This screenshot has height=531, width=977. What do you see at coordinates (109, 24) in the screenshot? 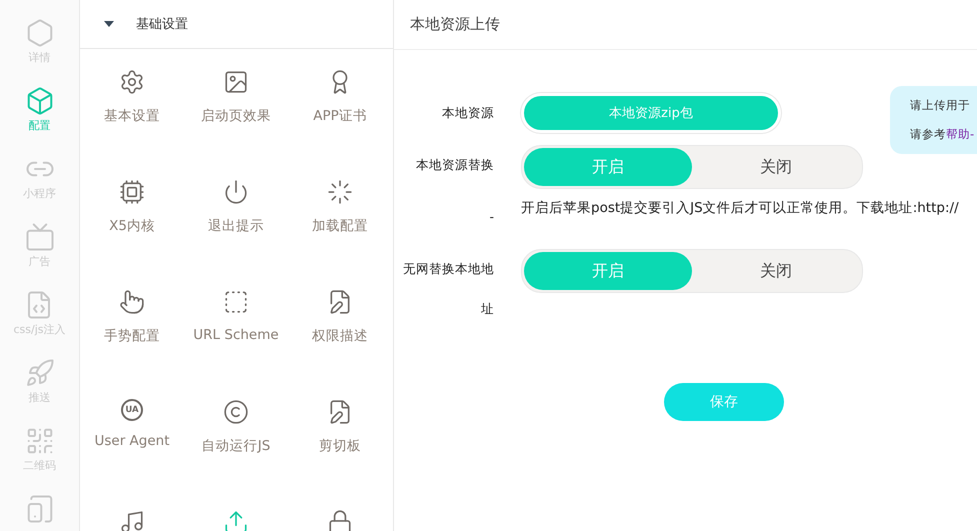
I see `caret-icon` at bounding box center [109, 24].